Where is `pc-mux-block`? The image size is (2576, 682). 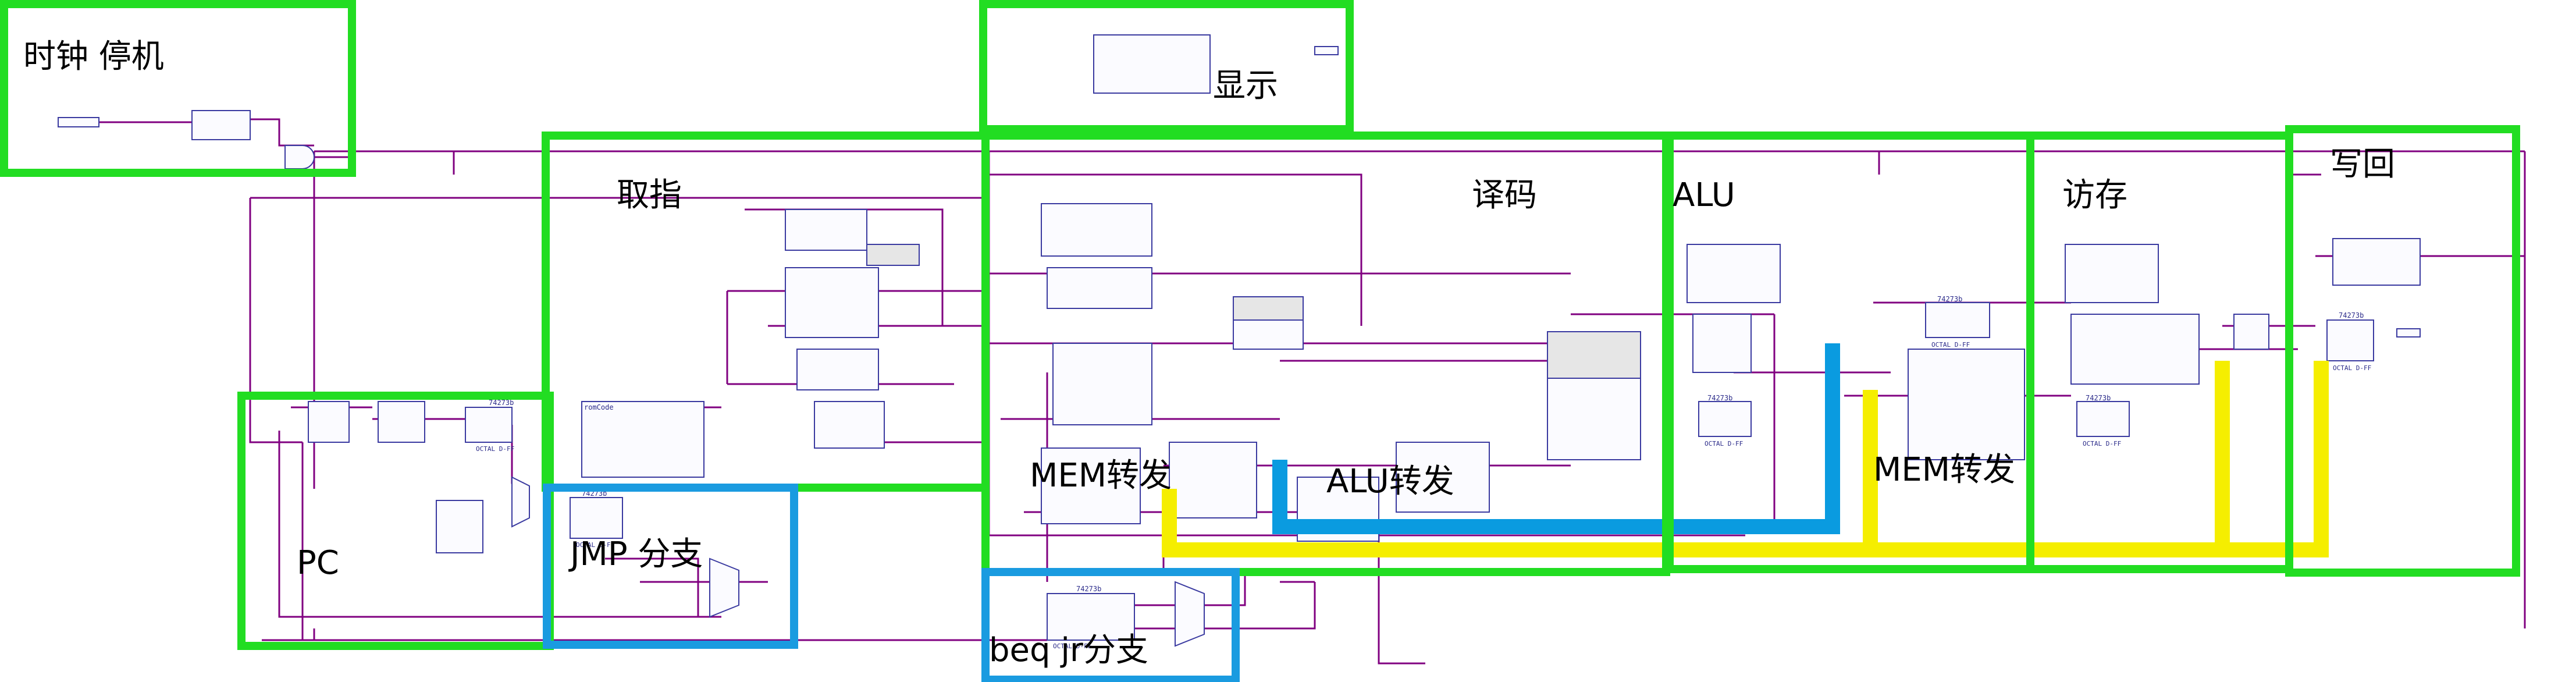 pc-mux-block is located at coordinates (329, 422).